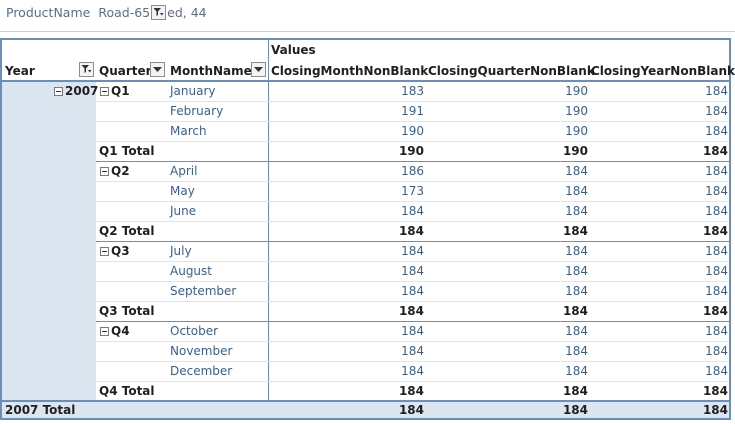  I want to click on quarter-dropdown-button, so click(157, 69).